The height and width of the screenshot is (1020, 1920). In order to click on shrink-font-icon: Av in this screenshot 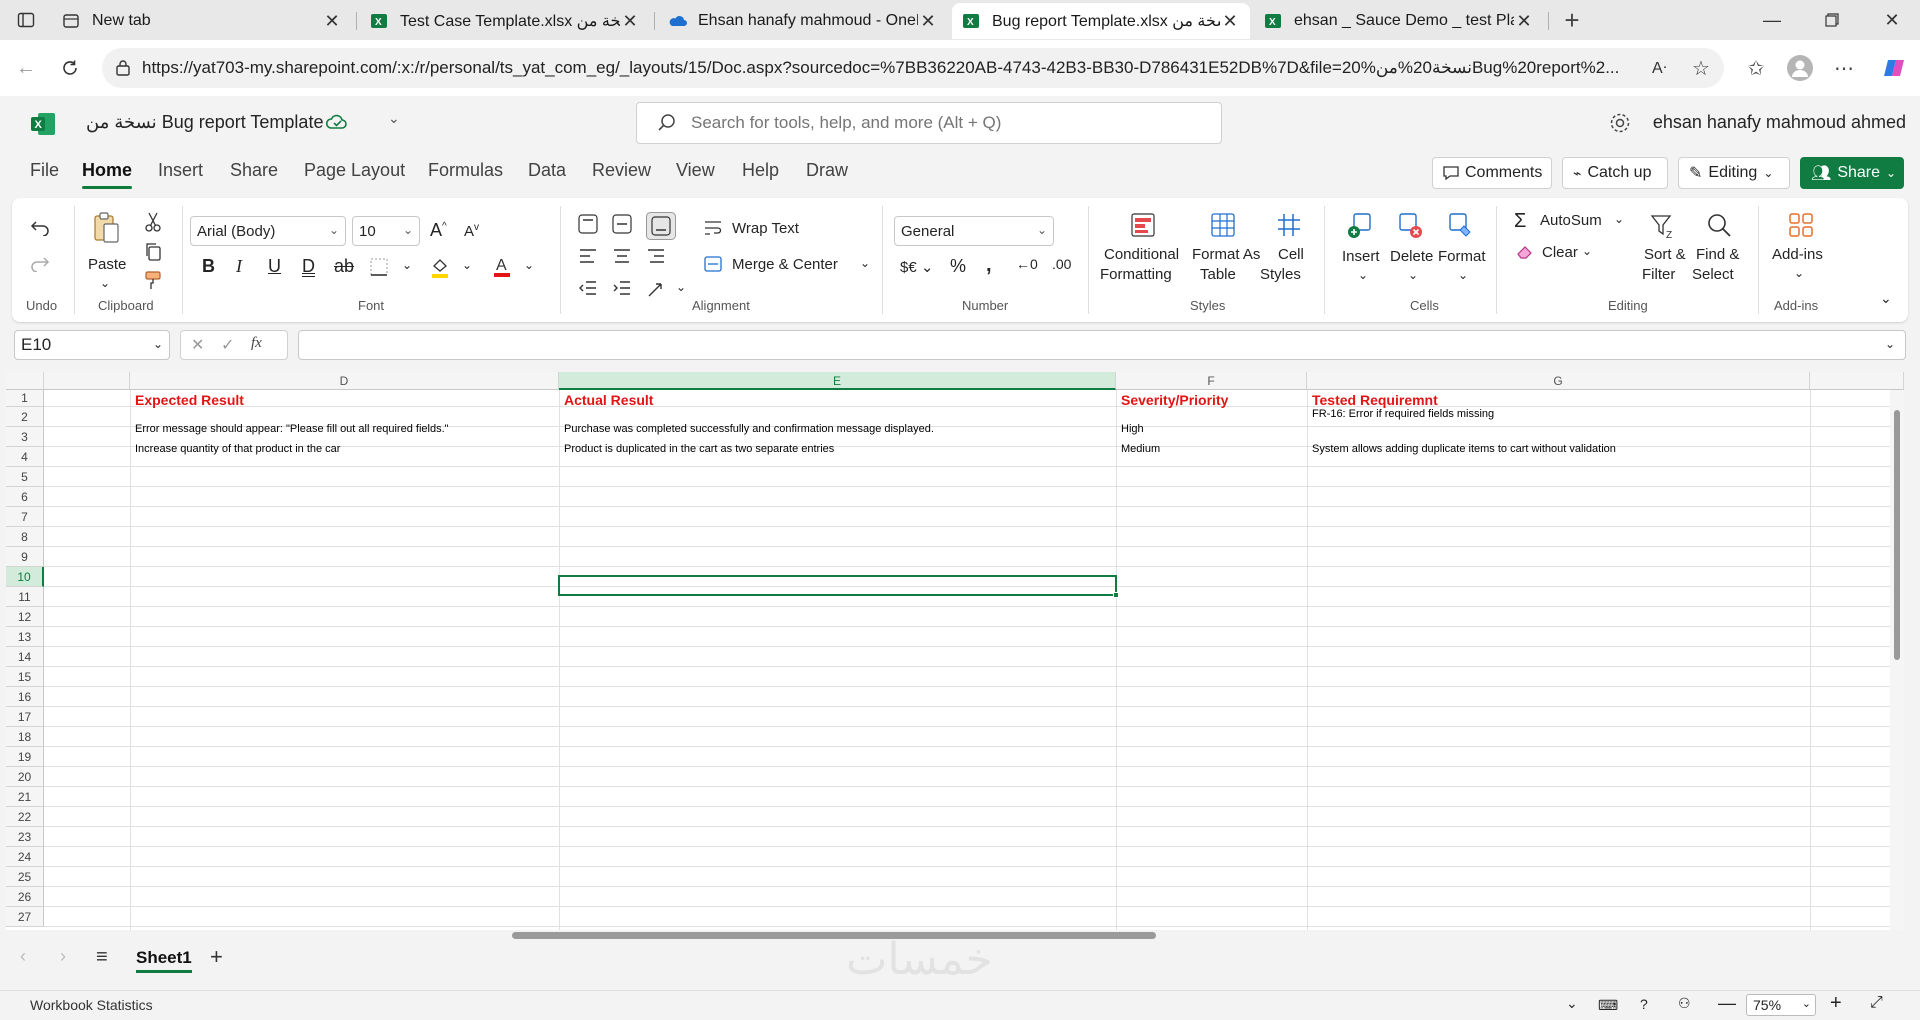, I will do `click(471, 231)`.